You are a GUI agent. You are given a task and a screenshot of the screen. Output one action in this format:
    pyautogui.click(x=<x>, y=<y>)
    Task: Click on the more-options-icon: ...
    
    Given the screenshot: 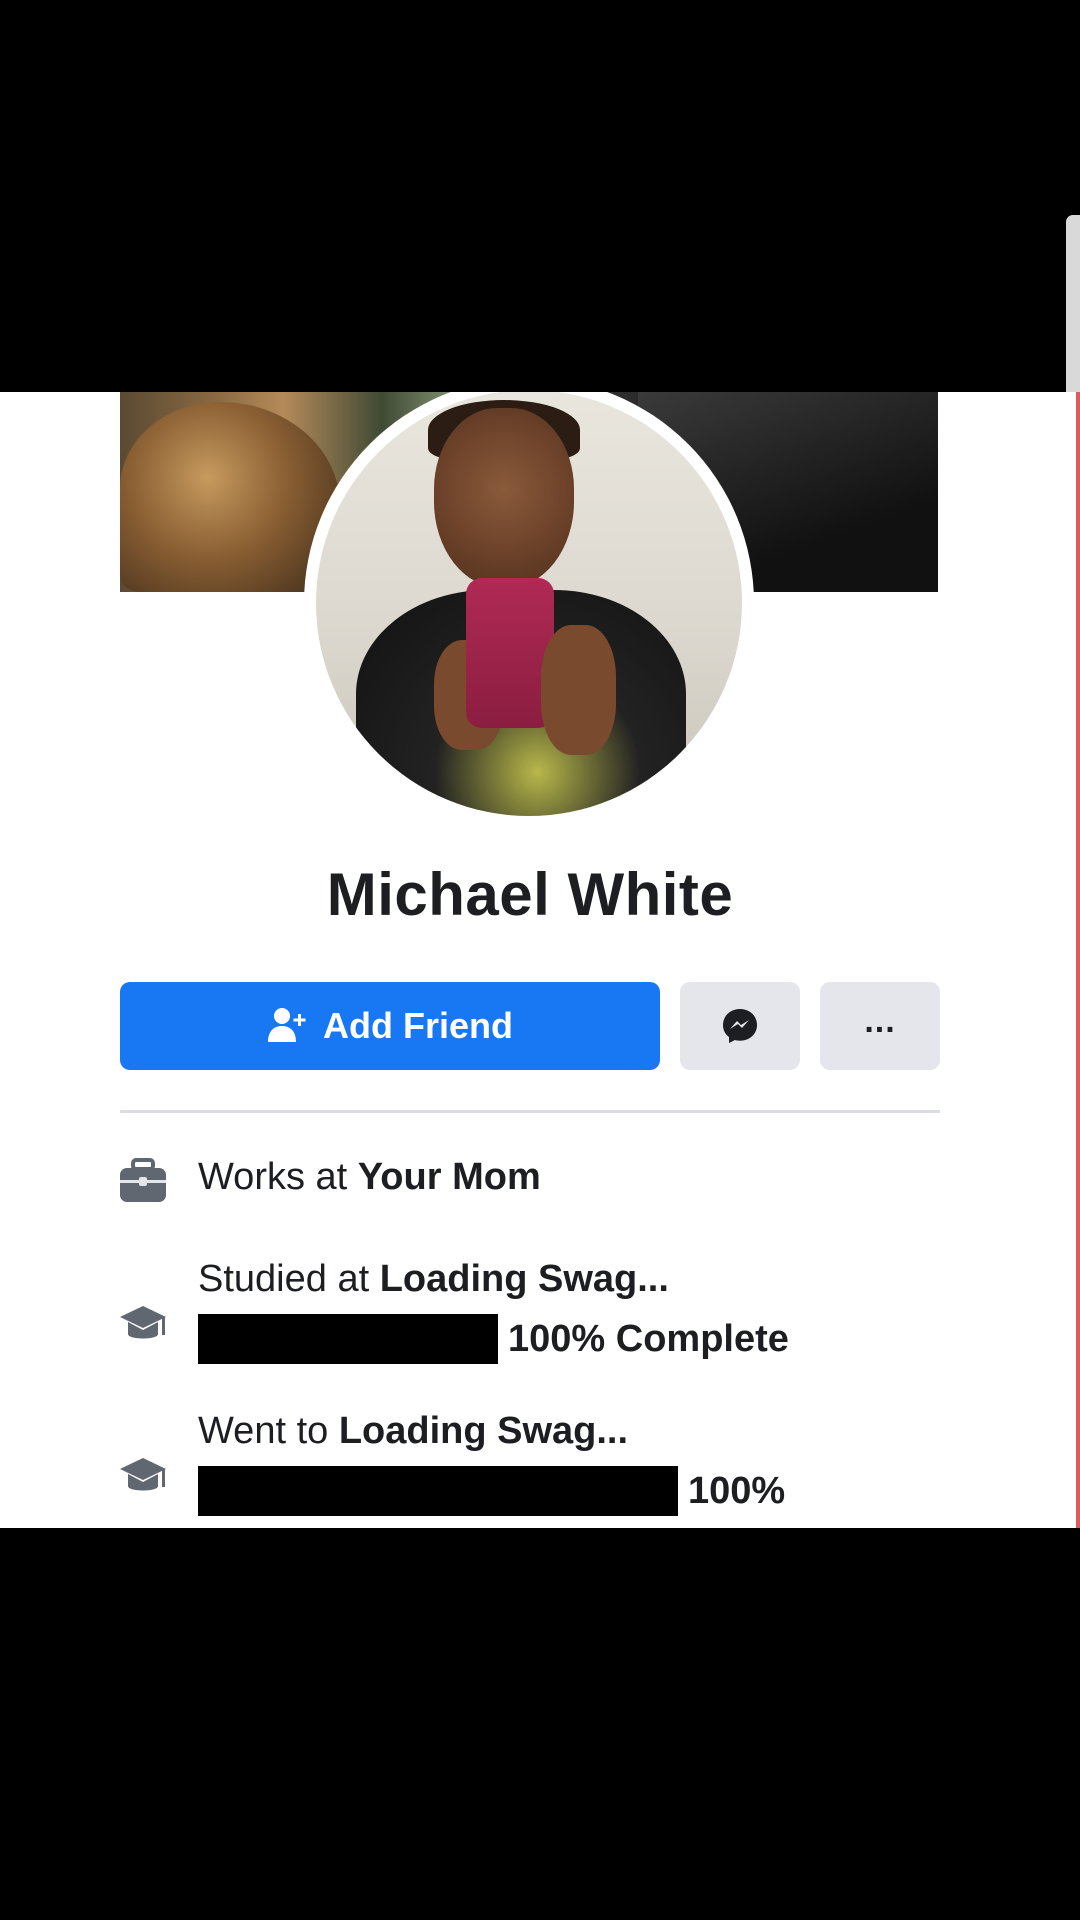 What is the action you would take?
    pyautogui.click(x=880, y=1021)
    